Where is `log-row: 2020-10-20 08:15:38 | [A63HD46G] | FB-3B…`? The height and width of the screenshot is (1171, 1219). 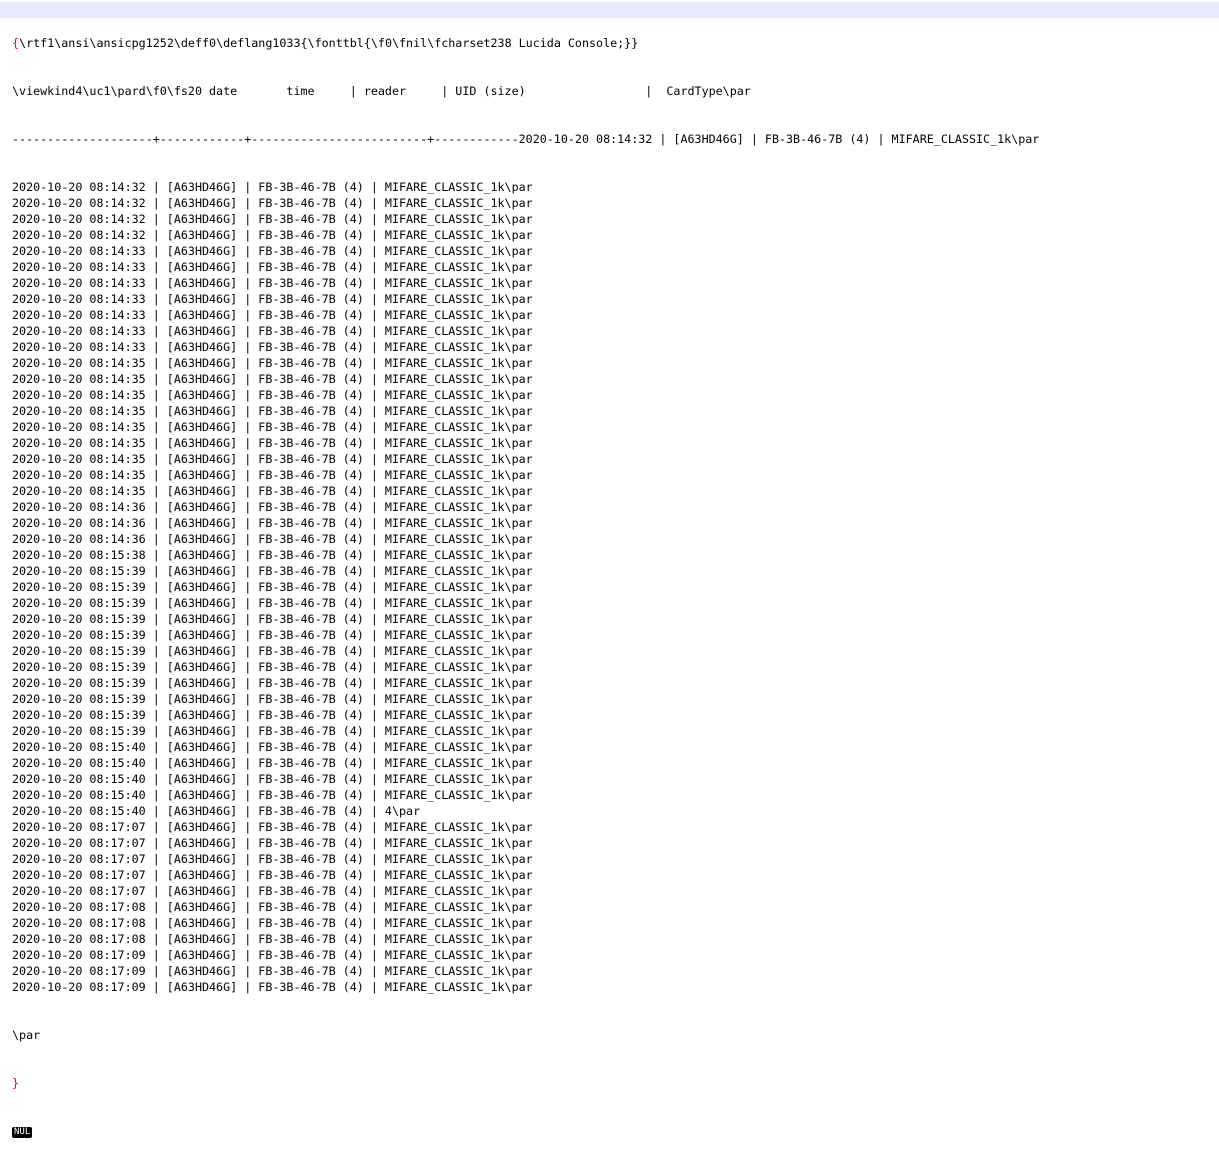
log-row: 2020-10-20 08:15:38 | [A63HD46G] | FB-3B… is located at coordinates (272, 555).